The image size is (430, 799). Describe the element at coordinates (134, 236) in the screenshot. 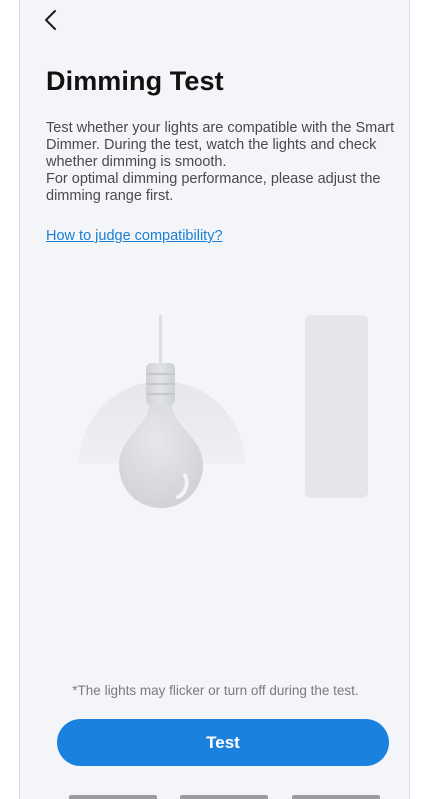

I see `compatibility-link: How to judge compatibility?` at that location.